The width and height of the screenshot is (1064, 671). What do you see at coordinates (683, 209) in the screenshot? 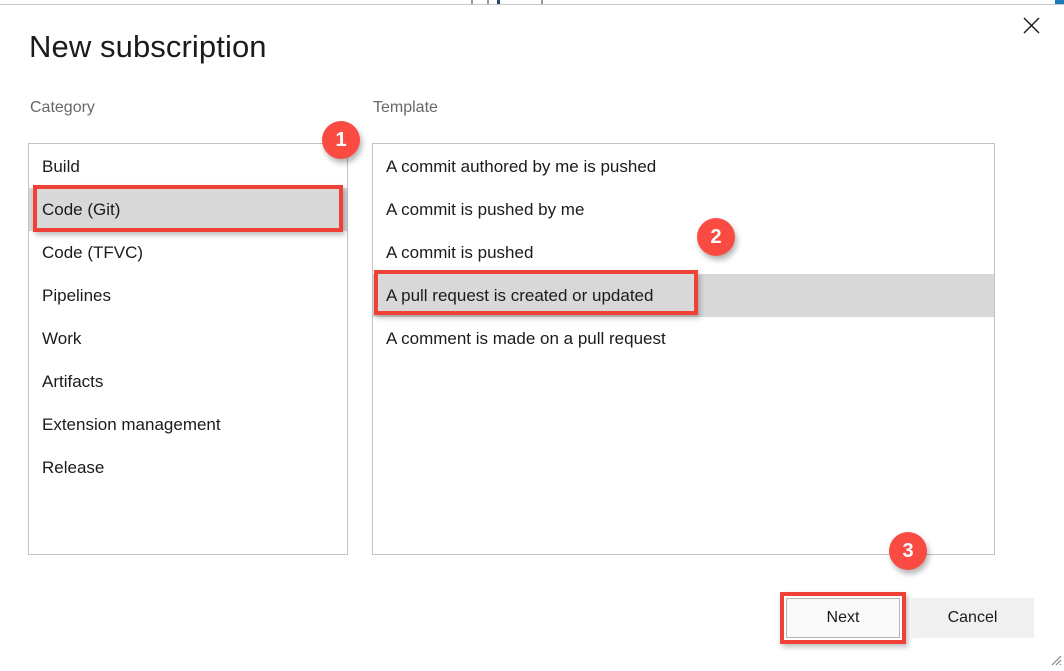
I see `template-list-item: A commit is pushed by me` at bounding box center [683, 209].